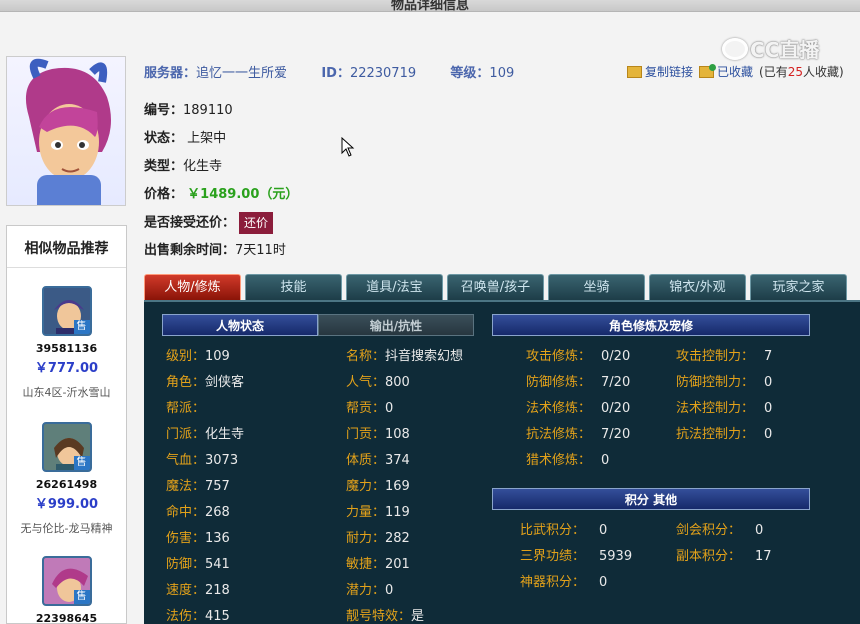 The image size is (860, 624). I want to click on stat-row: 敏捷：201, so click(378, 562).